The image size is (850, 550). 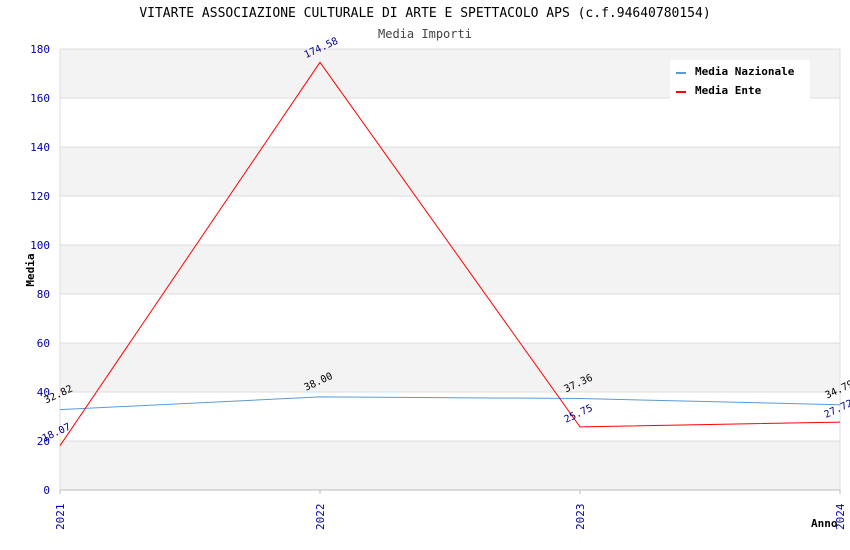 I want to click on y-tick-label: 140, so click(x=40, y=147).